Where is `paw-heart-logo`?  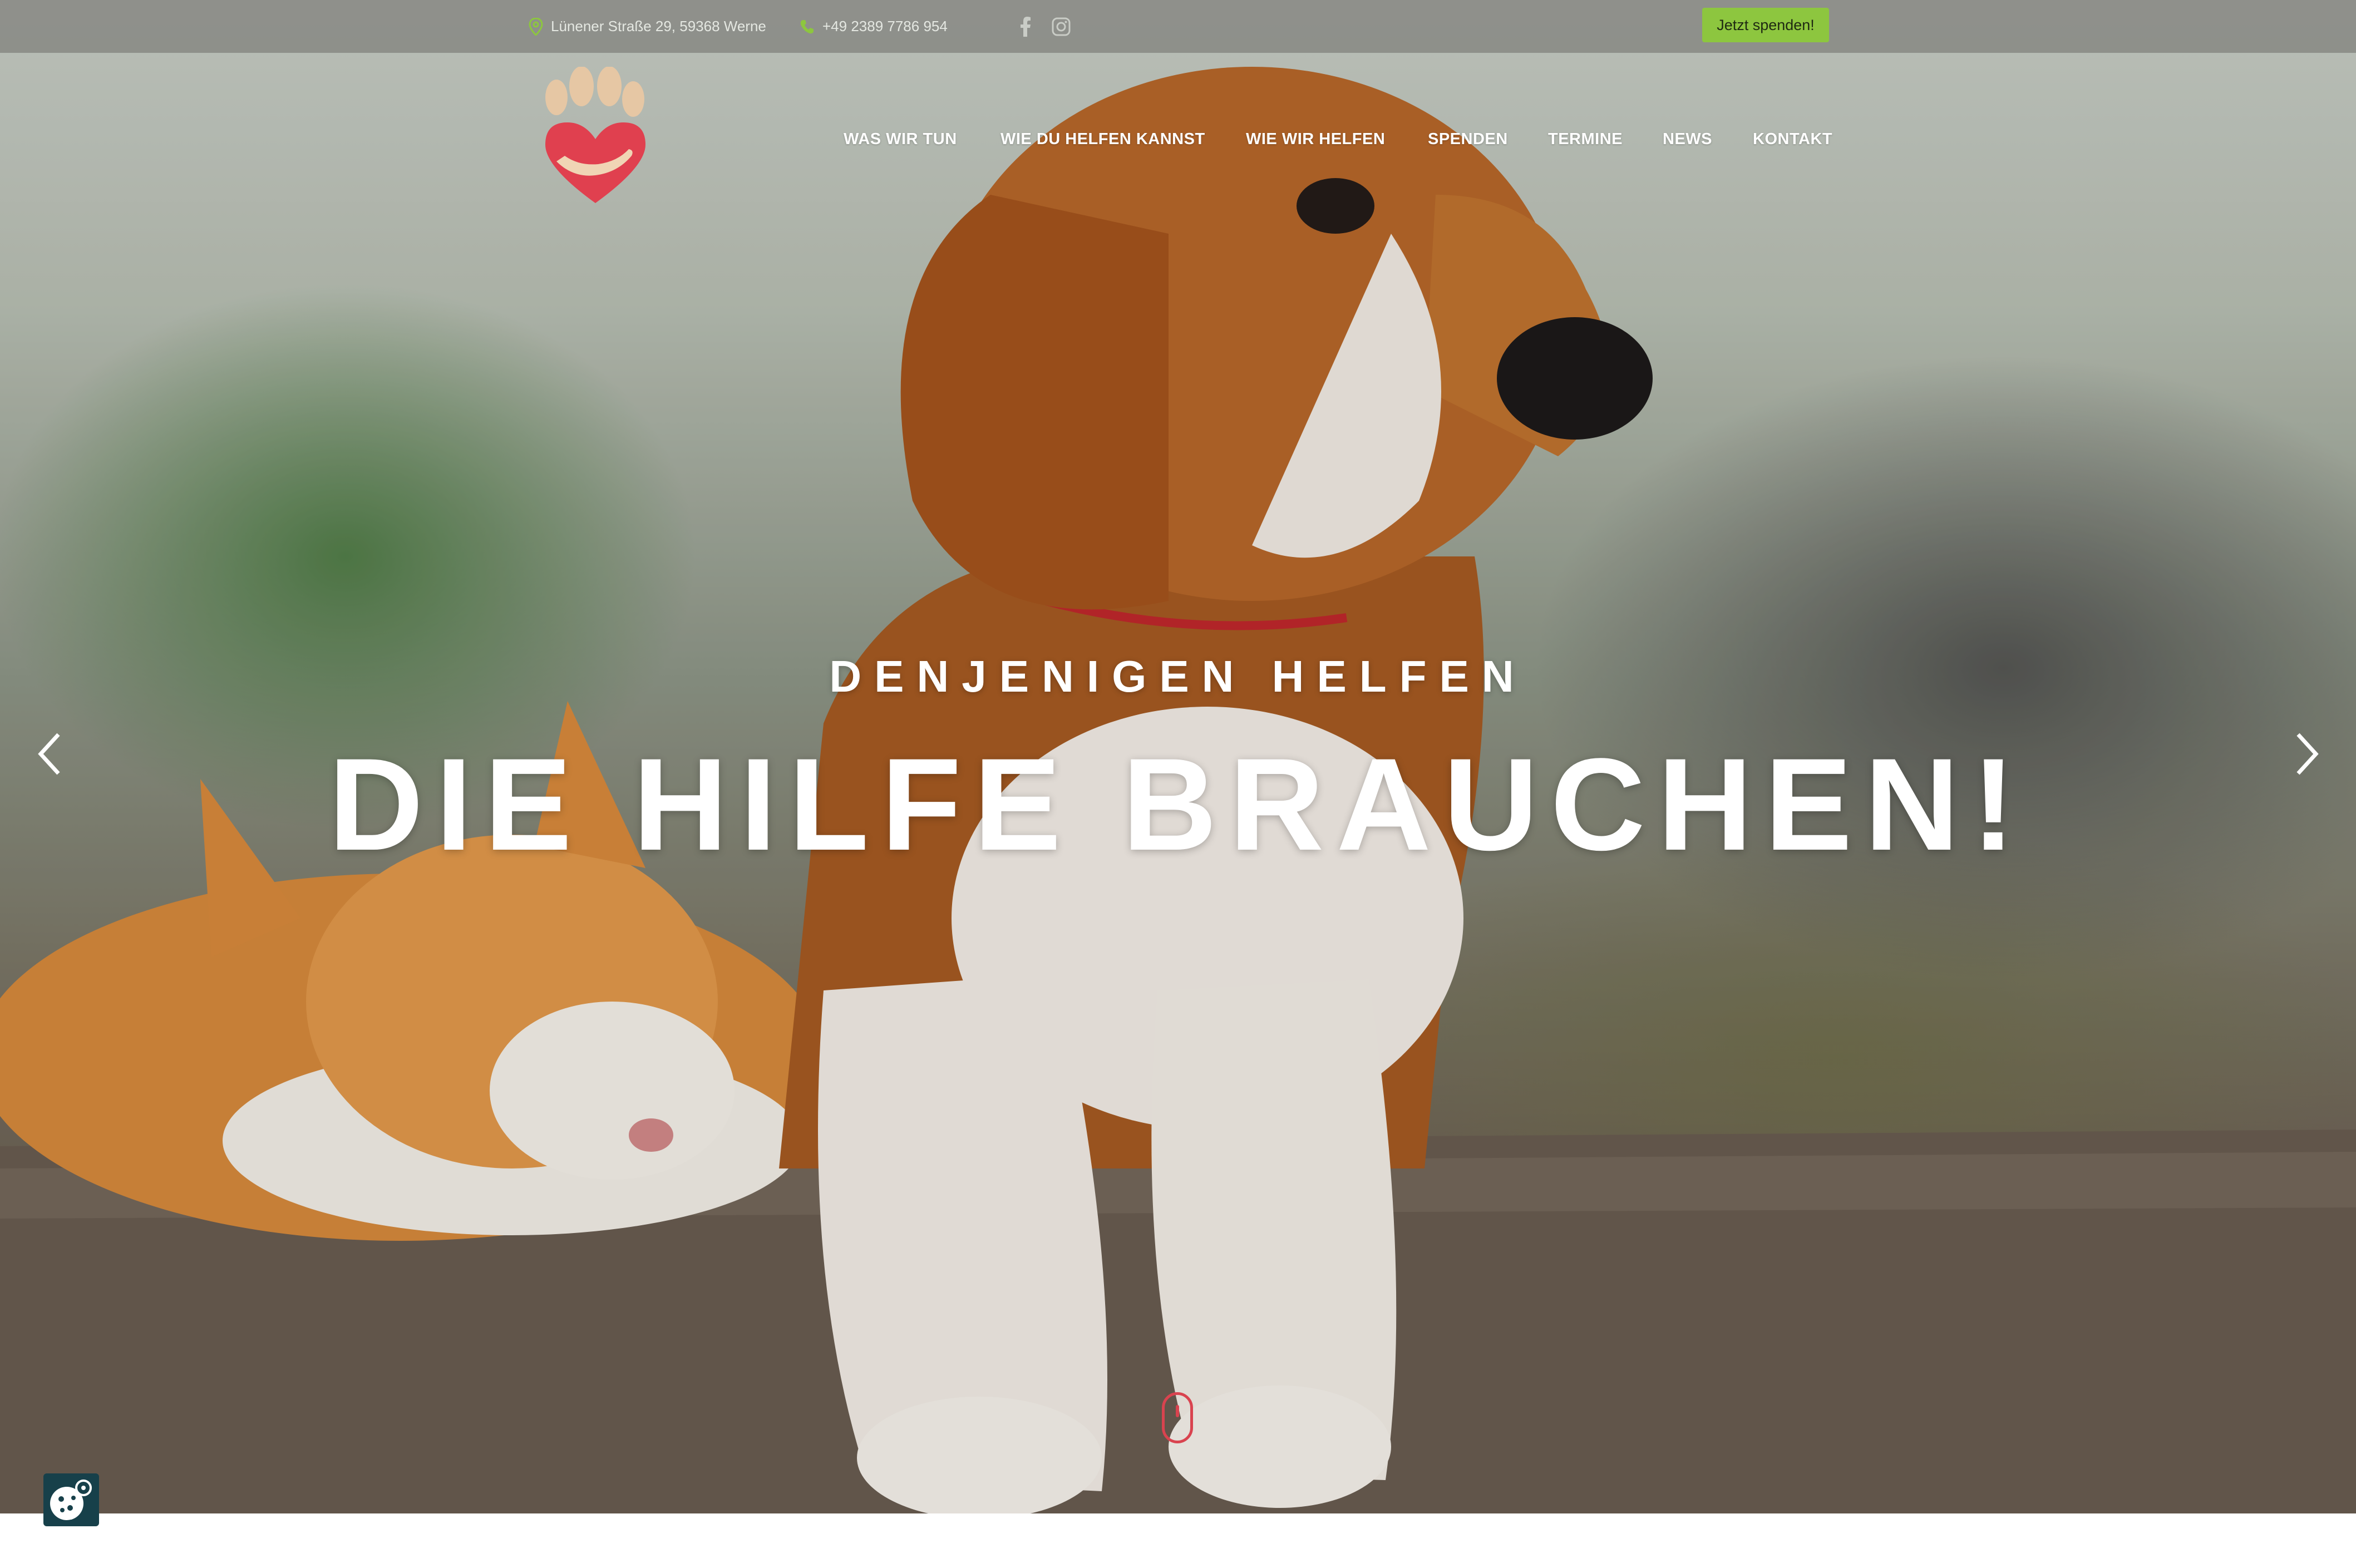
paw-heart-logo is located at coordinates (595, 134).